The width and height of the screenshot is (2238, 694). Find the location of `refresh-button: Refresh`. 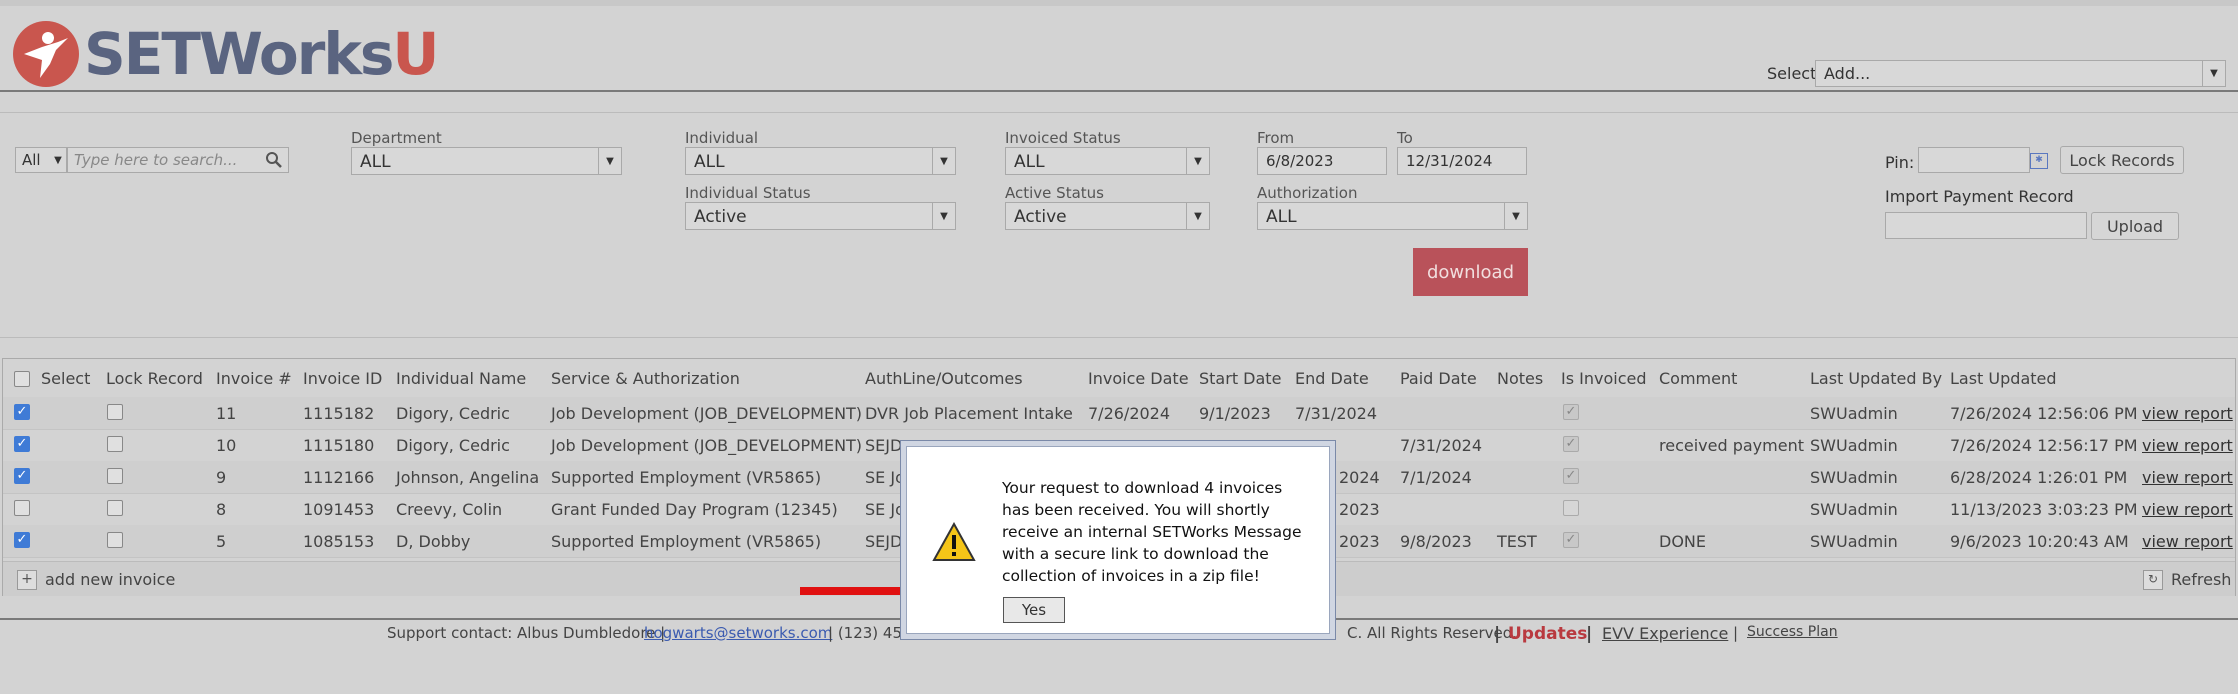

refresh-button: Refresh is located at coordinates (2201, 579).